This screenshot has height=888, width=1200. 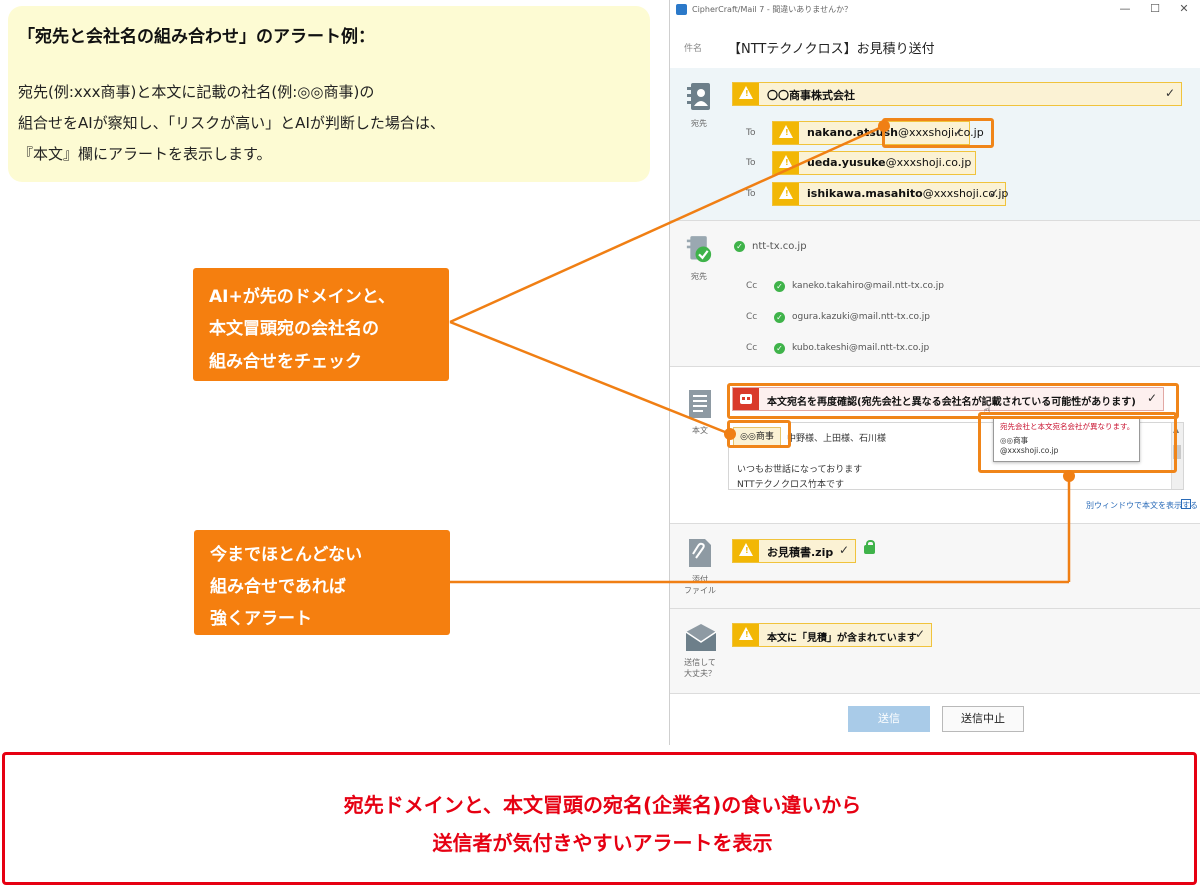 What do you see at coordinates (278, 587) in the screenshot?
I see `callout-line: 組み合せであれば` at bounding box center [278, 587].